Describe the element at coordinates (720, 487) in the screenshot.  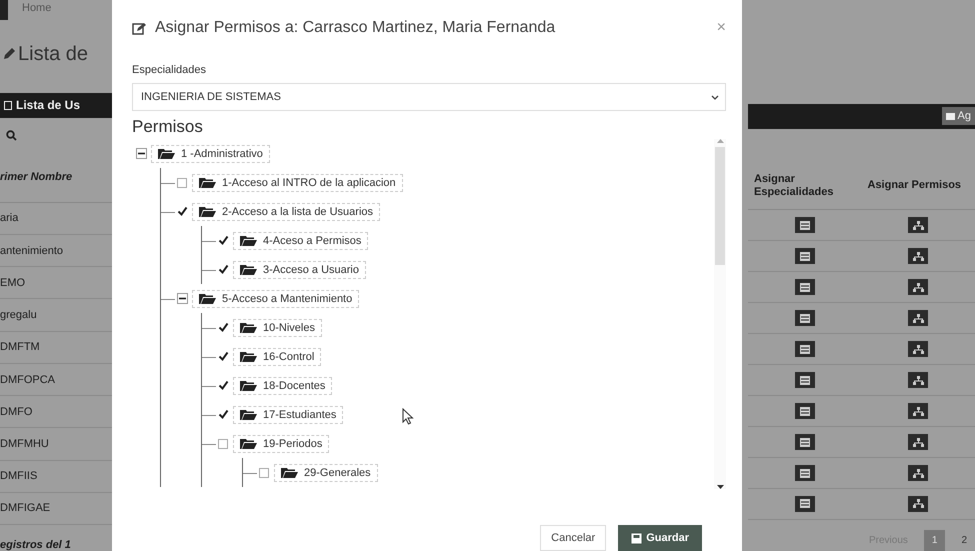
I see `scroll-down-icon` at that location.